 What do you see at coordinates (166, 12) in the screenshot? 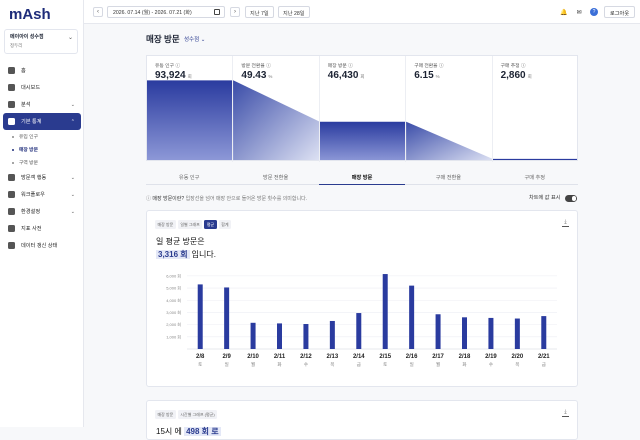
I see `date-range-picker: 2026. 07.14 (월) - 2026. 07.21 (화)` at bounding box center [166, 12].